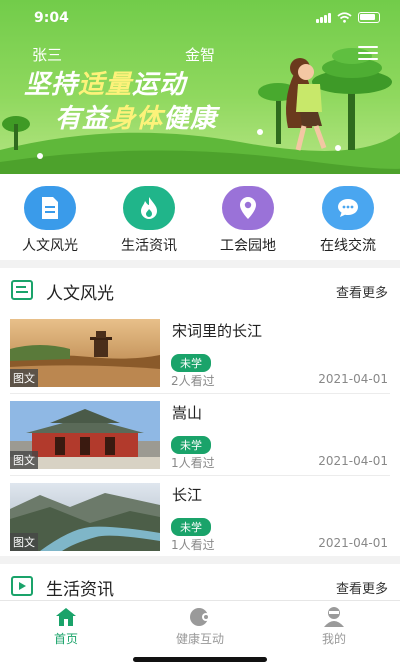 The image size is (400, 666). I want to click on news-list-icon, so click(22, 290).